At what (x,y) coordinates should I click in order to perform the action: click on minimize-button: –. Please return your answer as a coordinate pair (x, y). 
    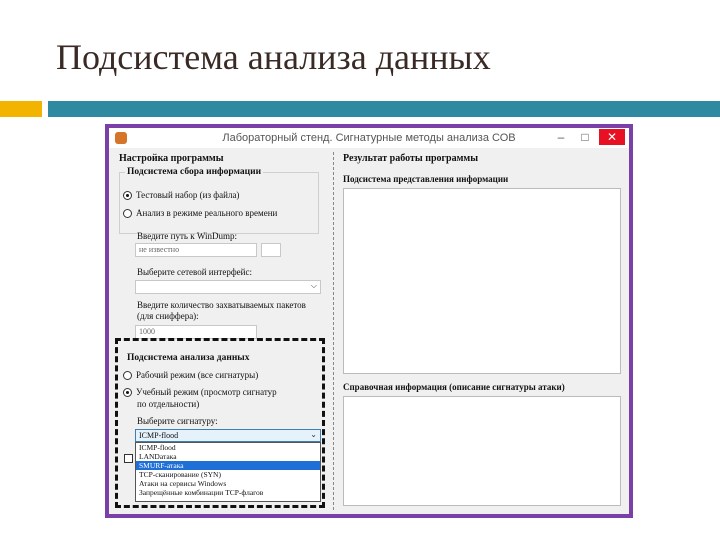
    Looking at the image, I should click on (561, 137).